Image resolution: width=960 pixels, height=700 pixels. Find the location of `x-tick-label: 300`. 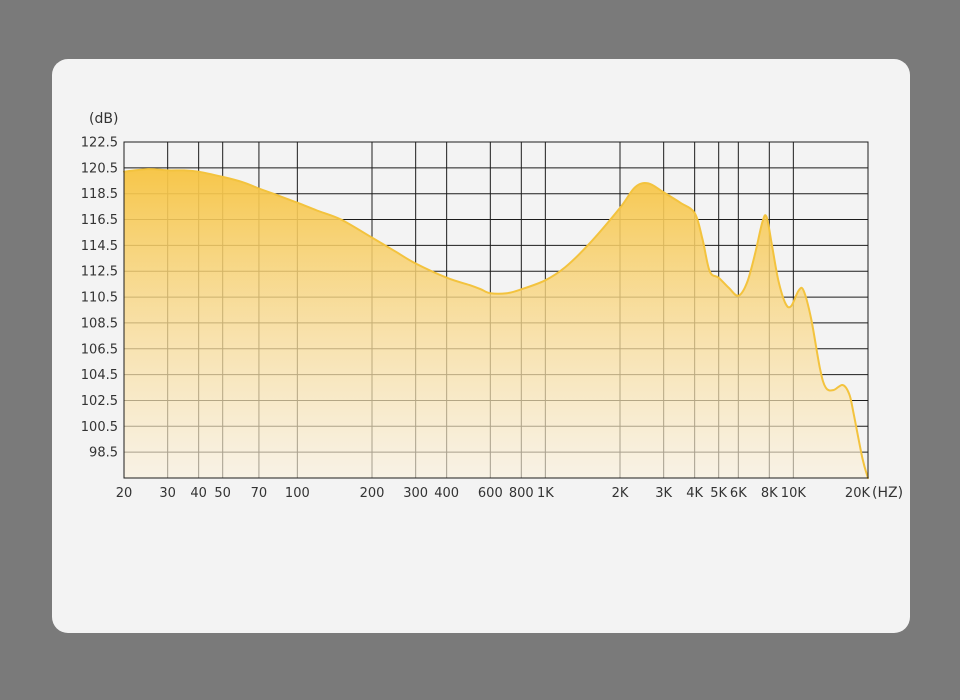

x-tick-label: 300 is located at coordinates (415, 493).